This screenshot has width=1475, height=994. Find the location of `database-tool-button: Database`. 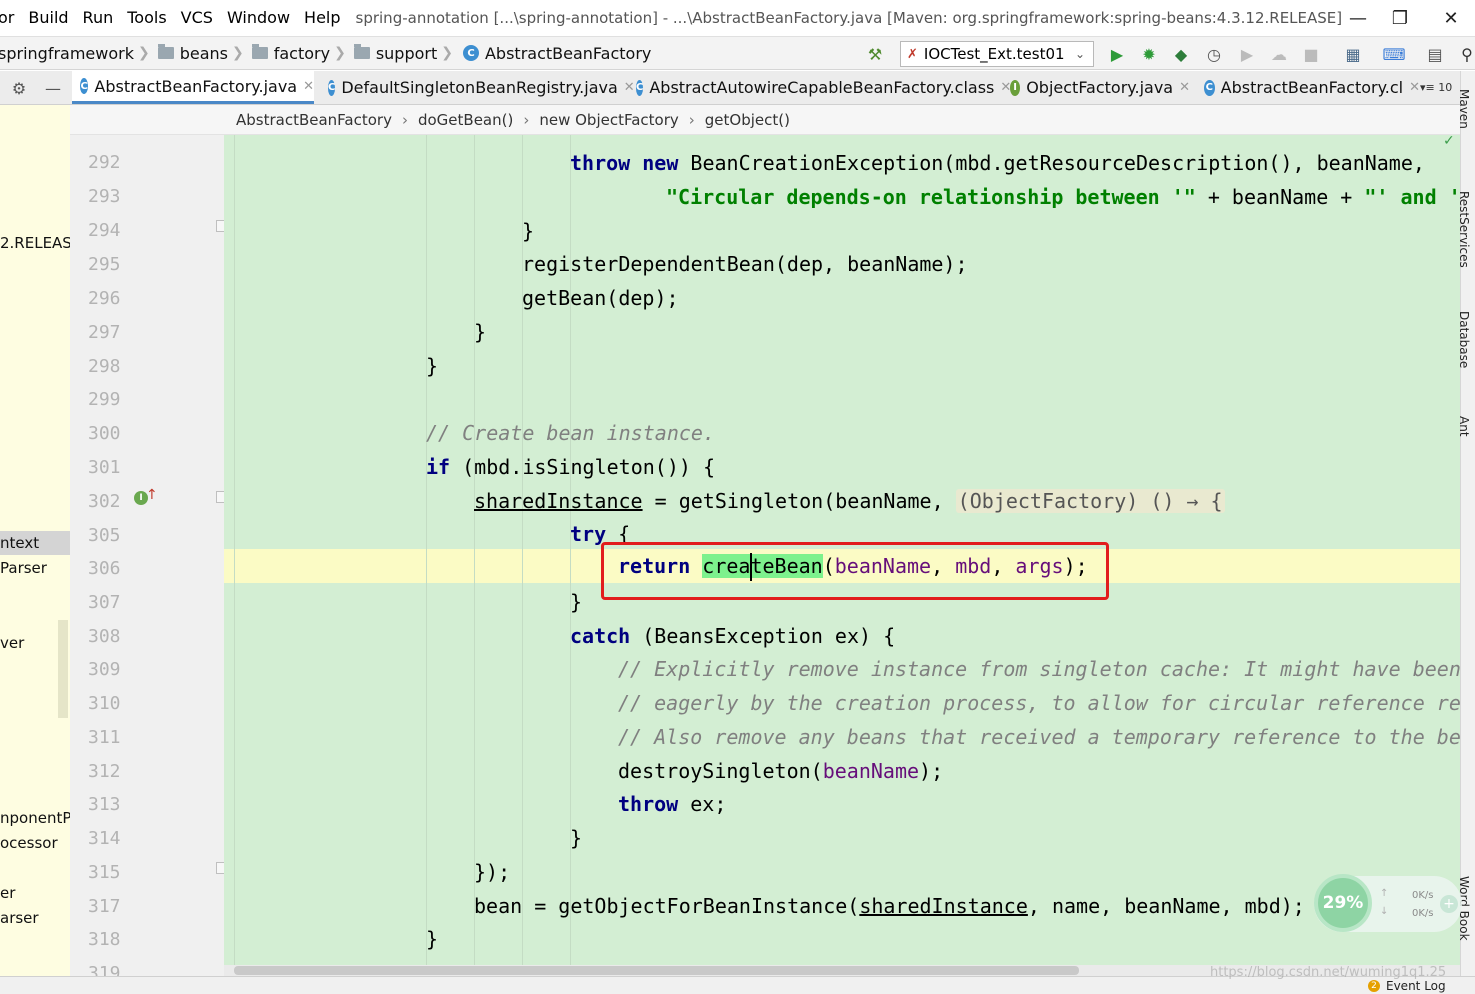

database-tool-button: Database is located at coordinates (1464, 339).